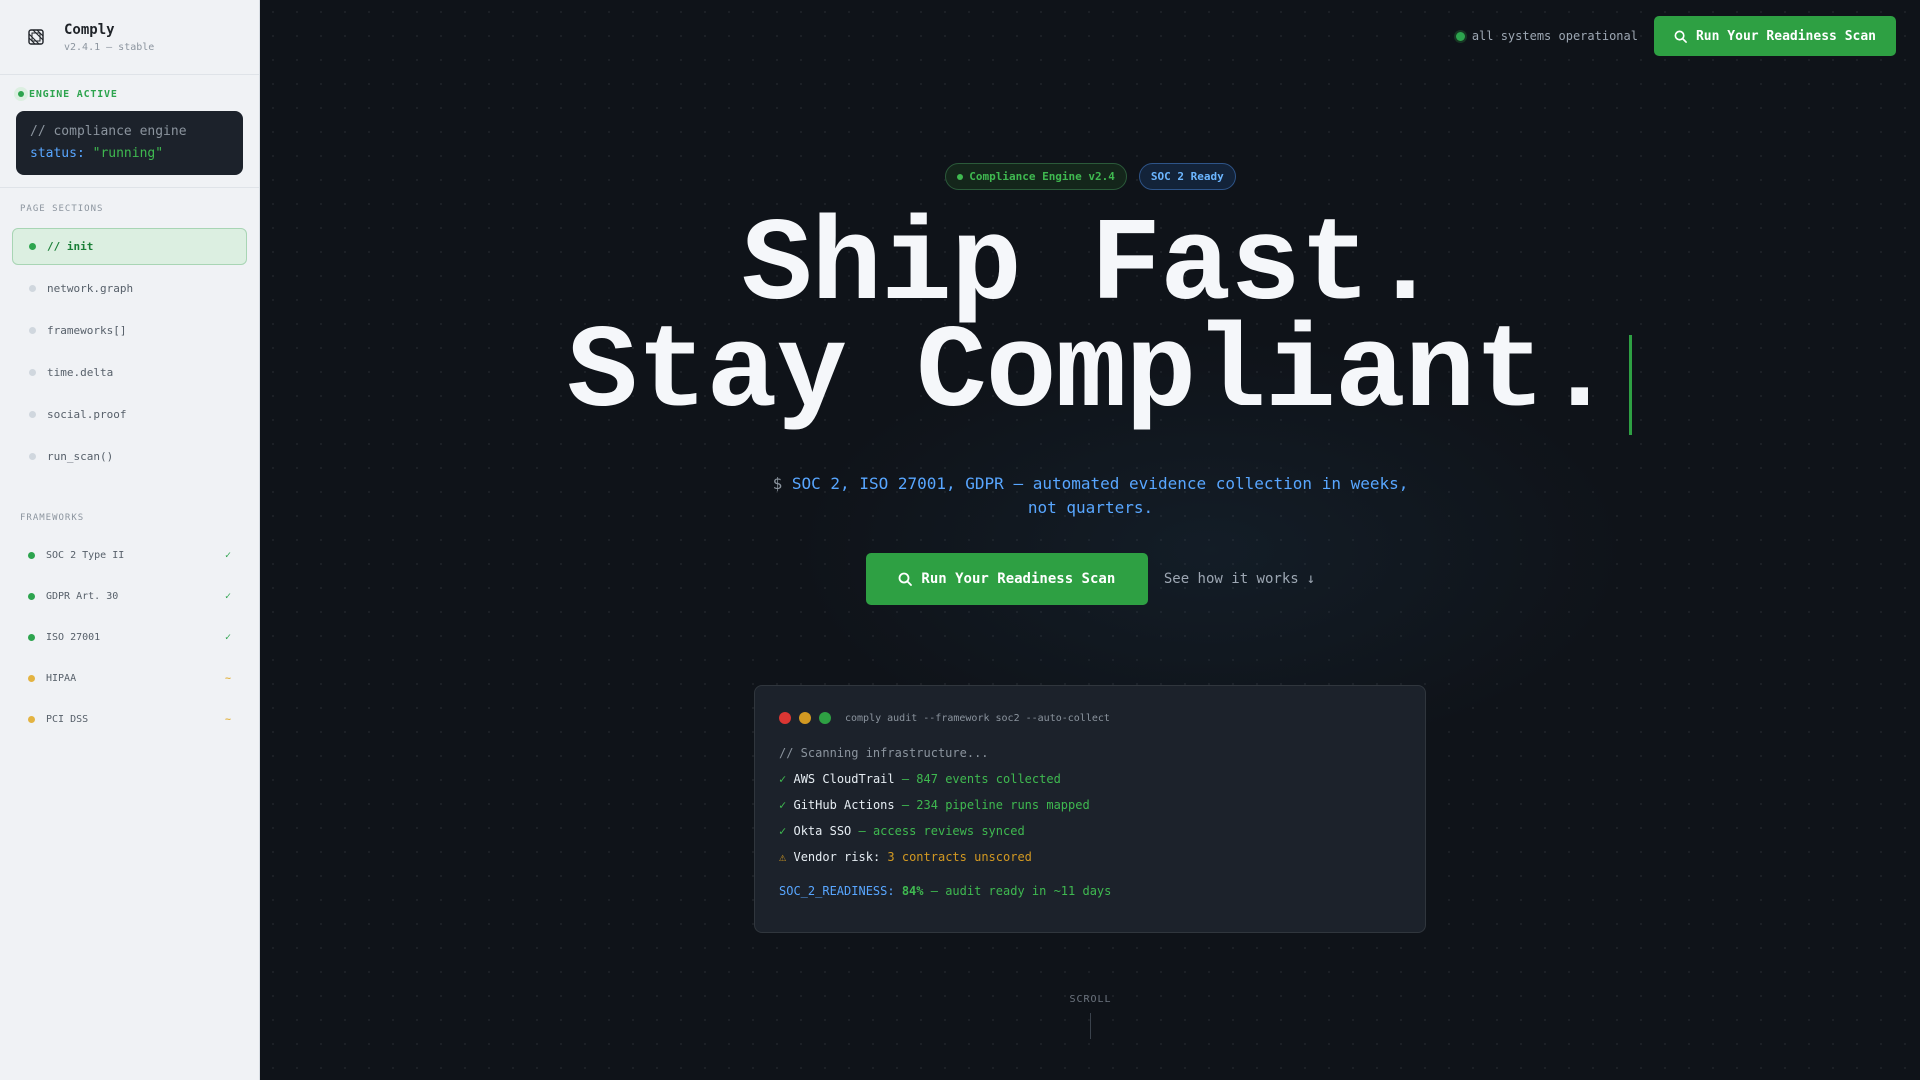 The width and height of the screenshot is (1920, 1080). What do you see at coordinates (129, 678) in the screenshot?
I see `framework-item-hipaa: HIPAA ~` at bounding box center [129, 678].